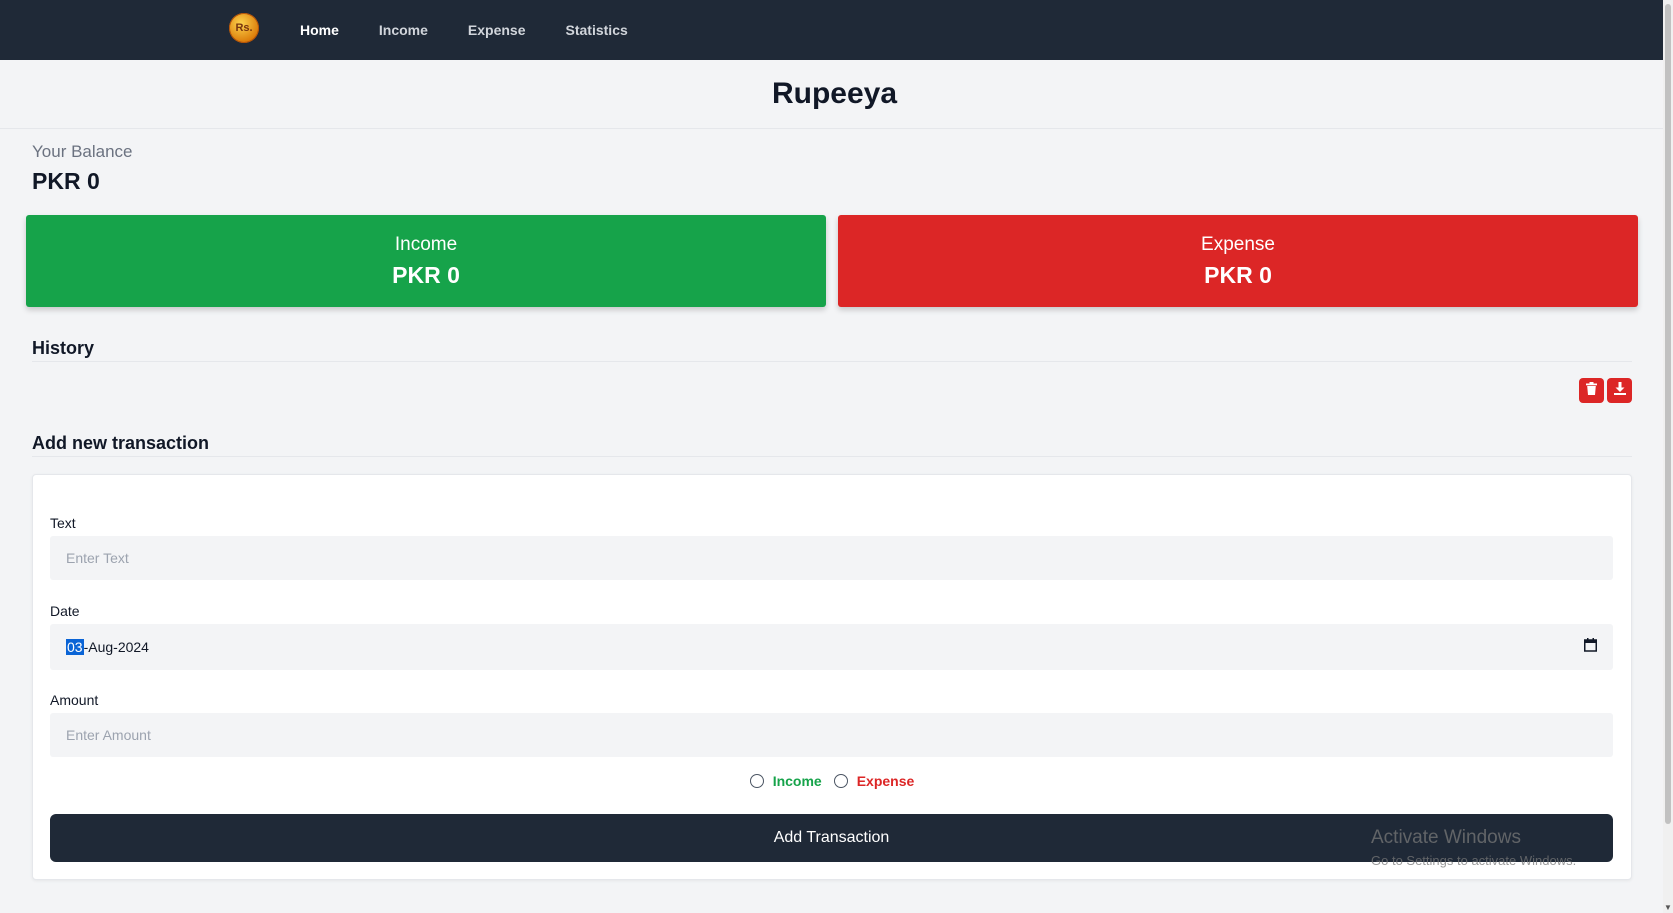 The image size is (1673, 913). Describe the element at coordinates (840, 781) in the screenshot. I see `expense-radio` at that location.